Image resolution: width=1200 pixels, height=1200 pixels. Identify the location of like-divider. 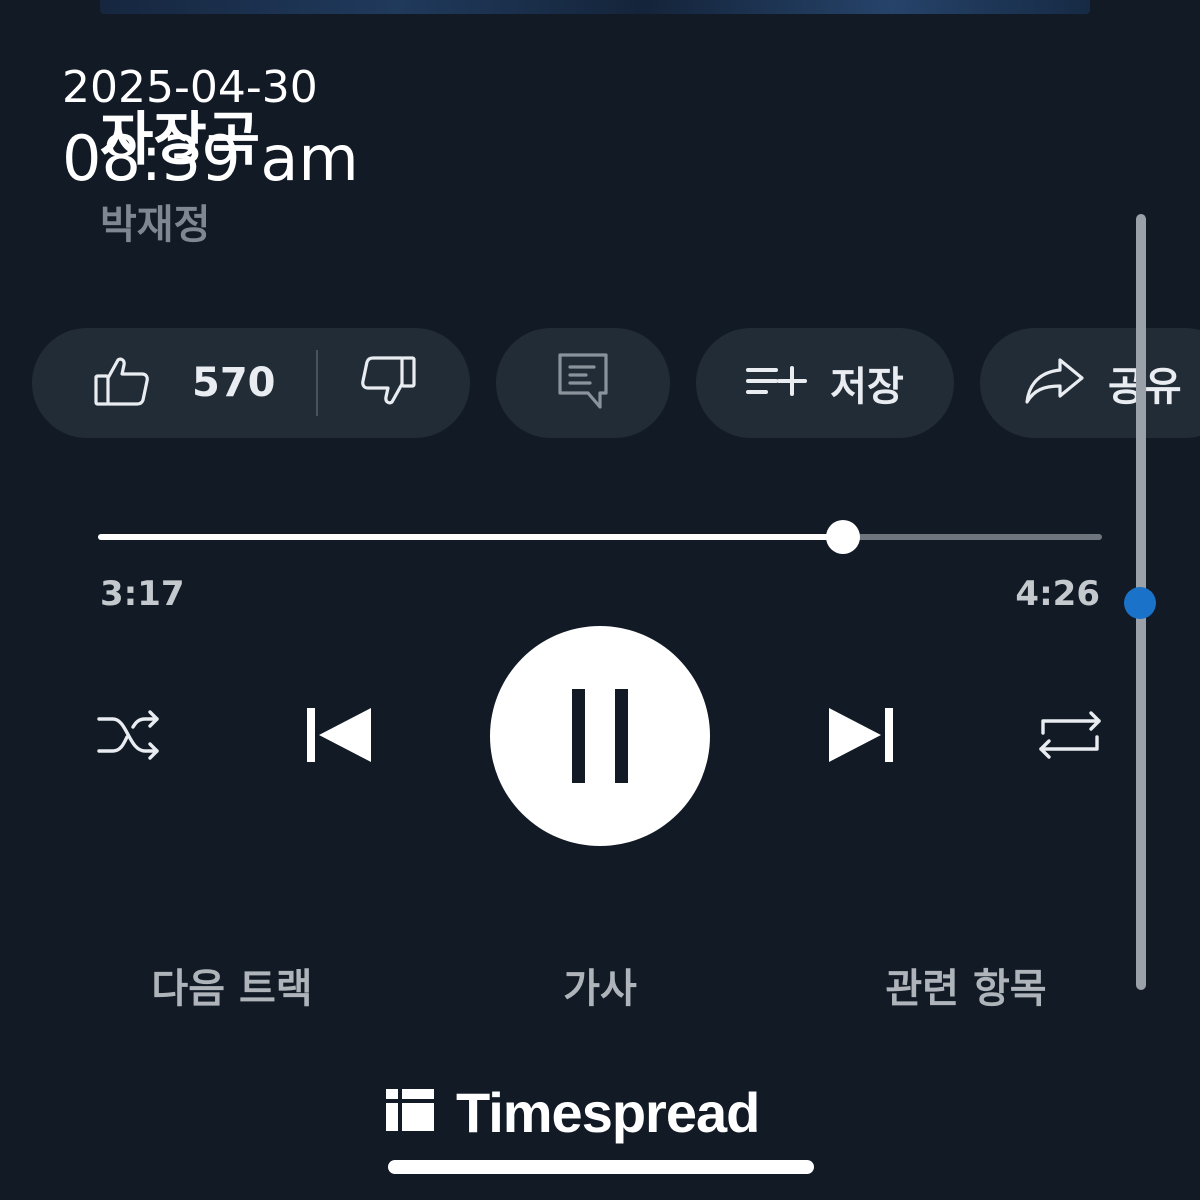
(316, 383).